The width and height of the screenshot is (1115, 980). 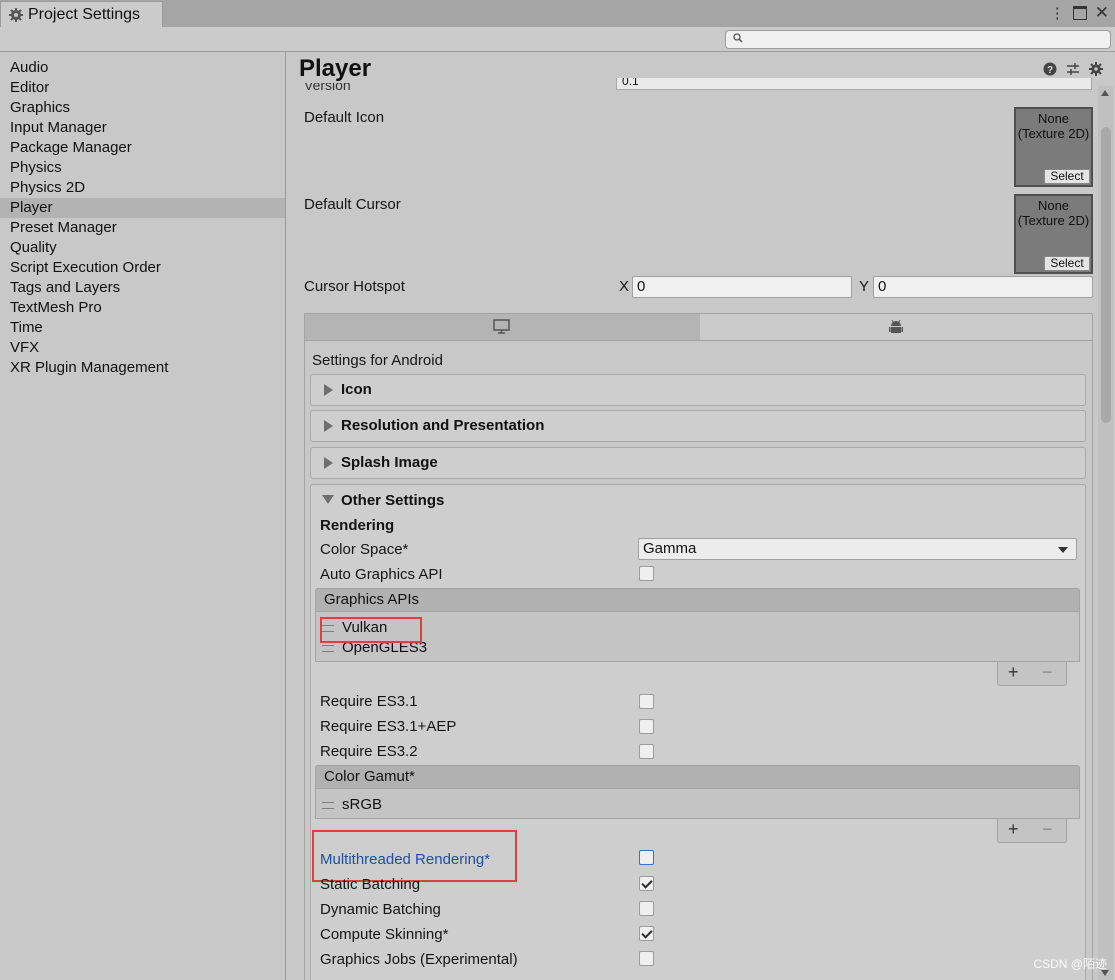 I want to click on close-icon: ✕, so click(x=1102, y=12).